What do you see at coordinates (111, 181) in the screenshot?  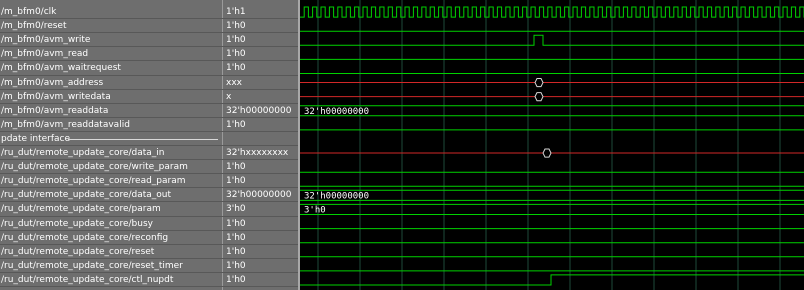 I see `signal-name: /ru_dut/remote_update_core/read_param` at bounding box center [111, 181].